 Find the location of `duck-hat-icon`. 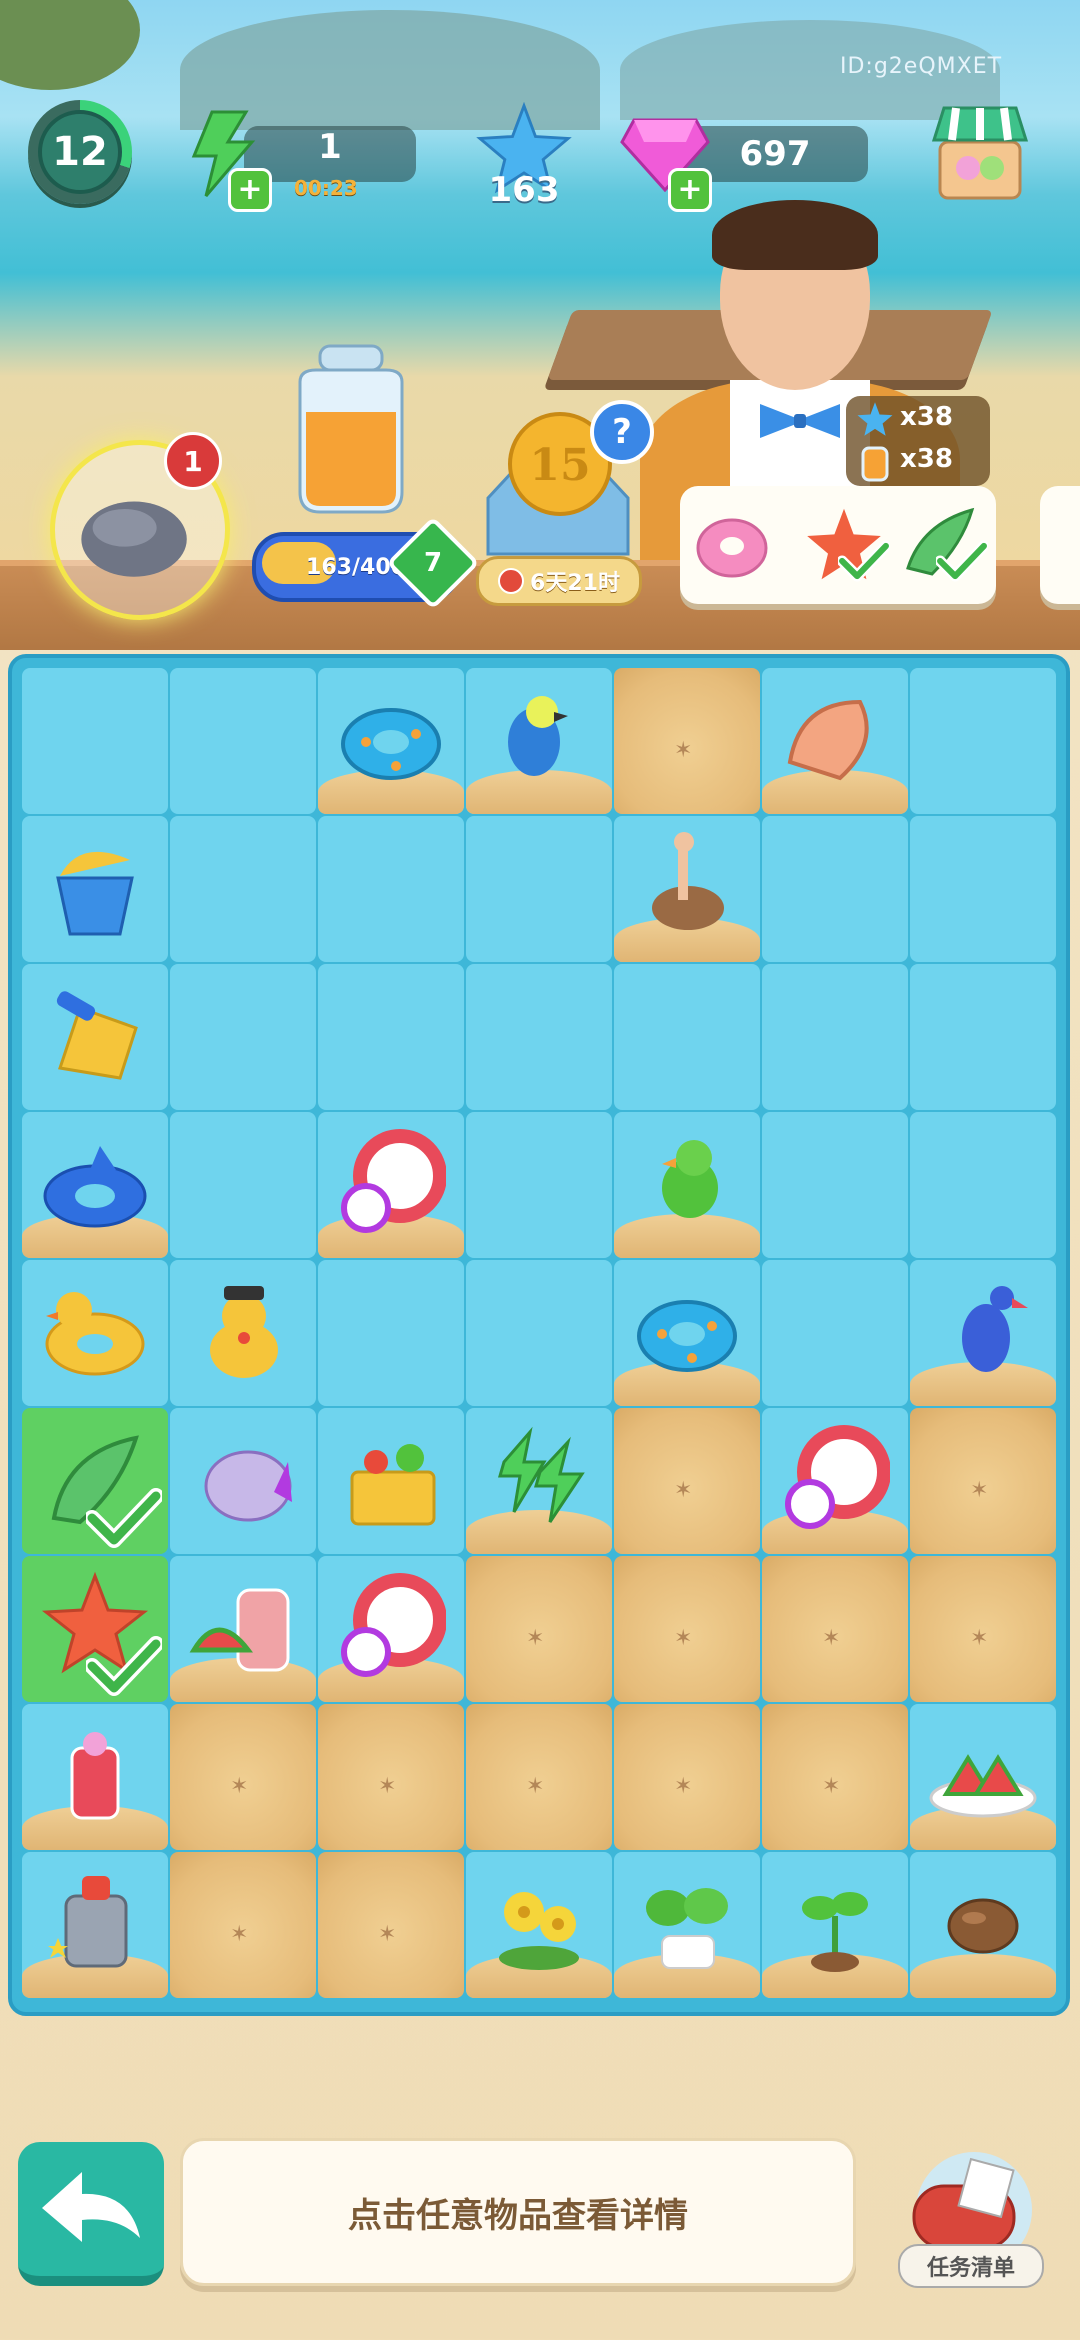

duck-hat-icon is located at coordinates (244, 1332).